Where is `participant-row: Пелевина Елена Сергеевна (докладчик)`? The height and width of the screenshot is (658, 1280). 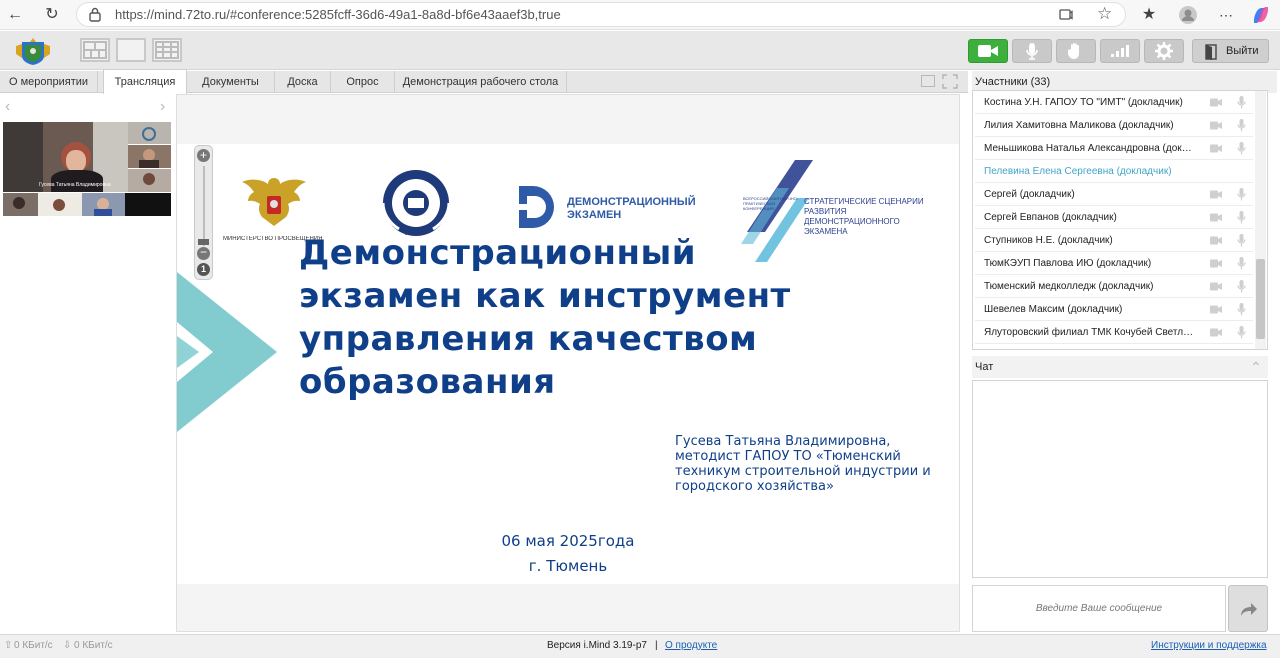
participant-row: Пелевина Елена Сергеевна (докладчик) is located at coordinates (1114, 171).